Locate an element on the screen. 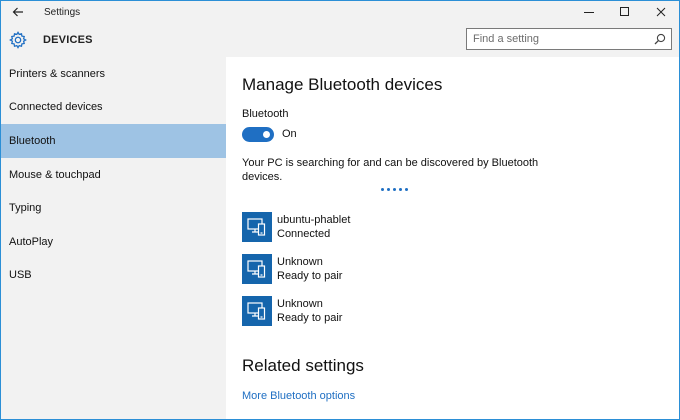 The width and height of the screenshot is (680, 420). page-title: DEVICES is located at coordinates (68, 40).